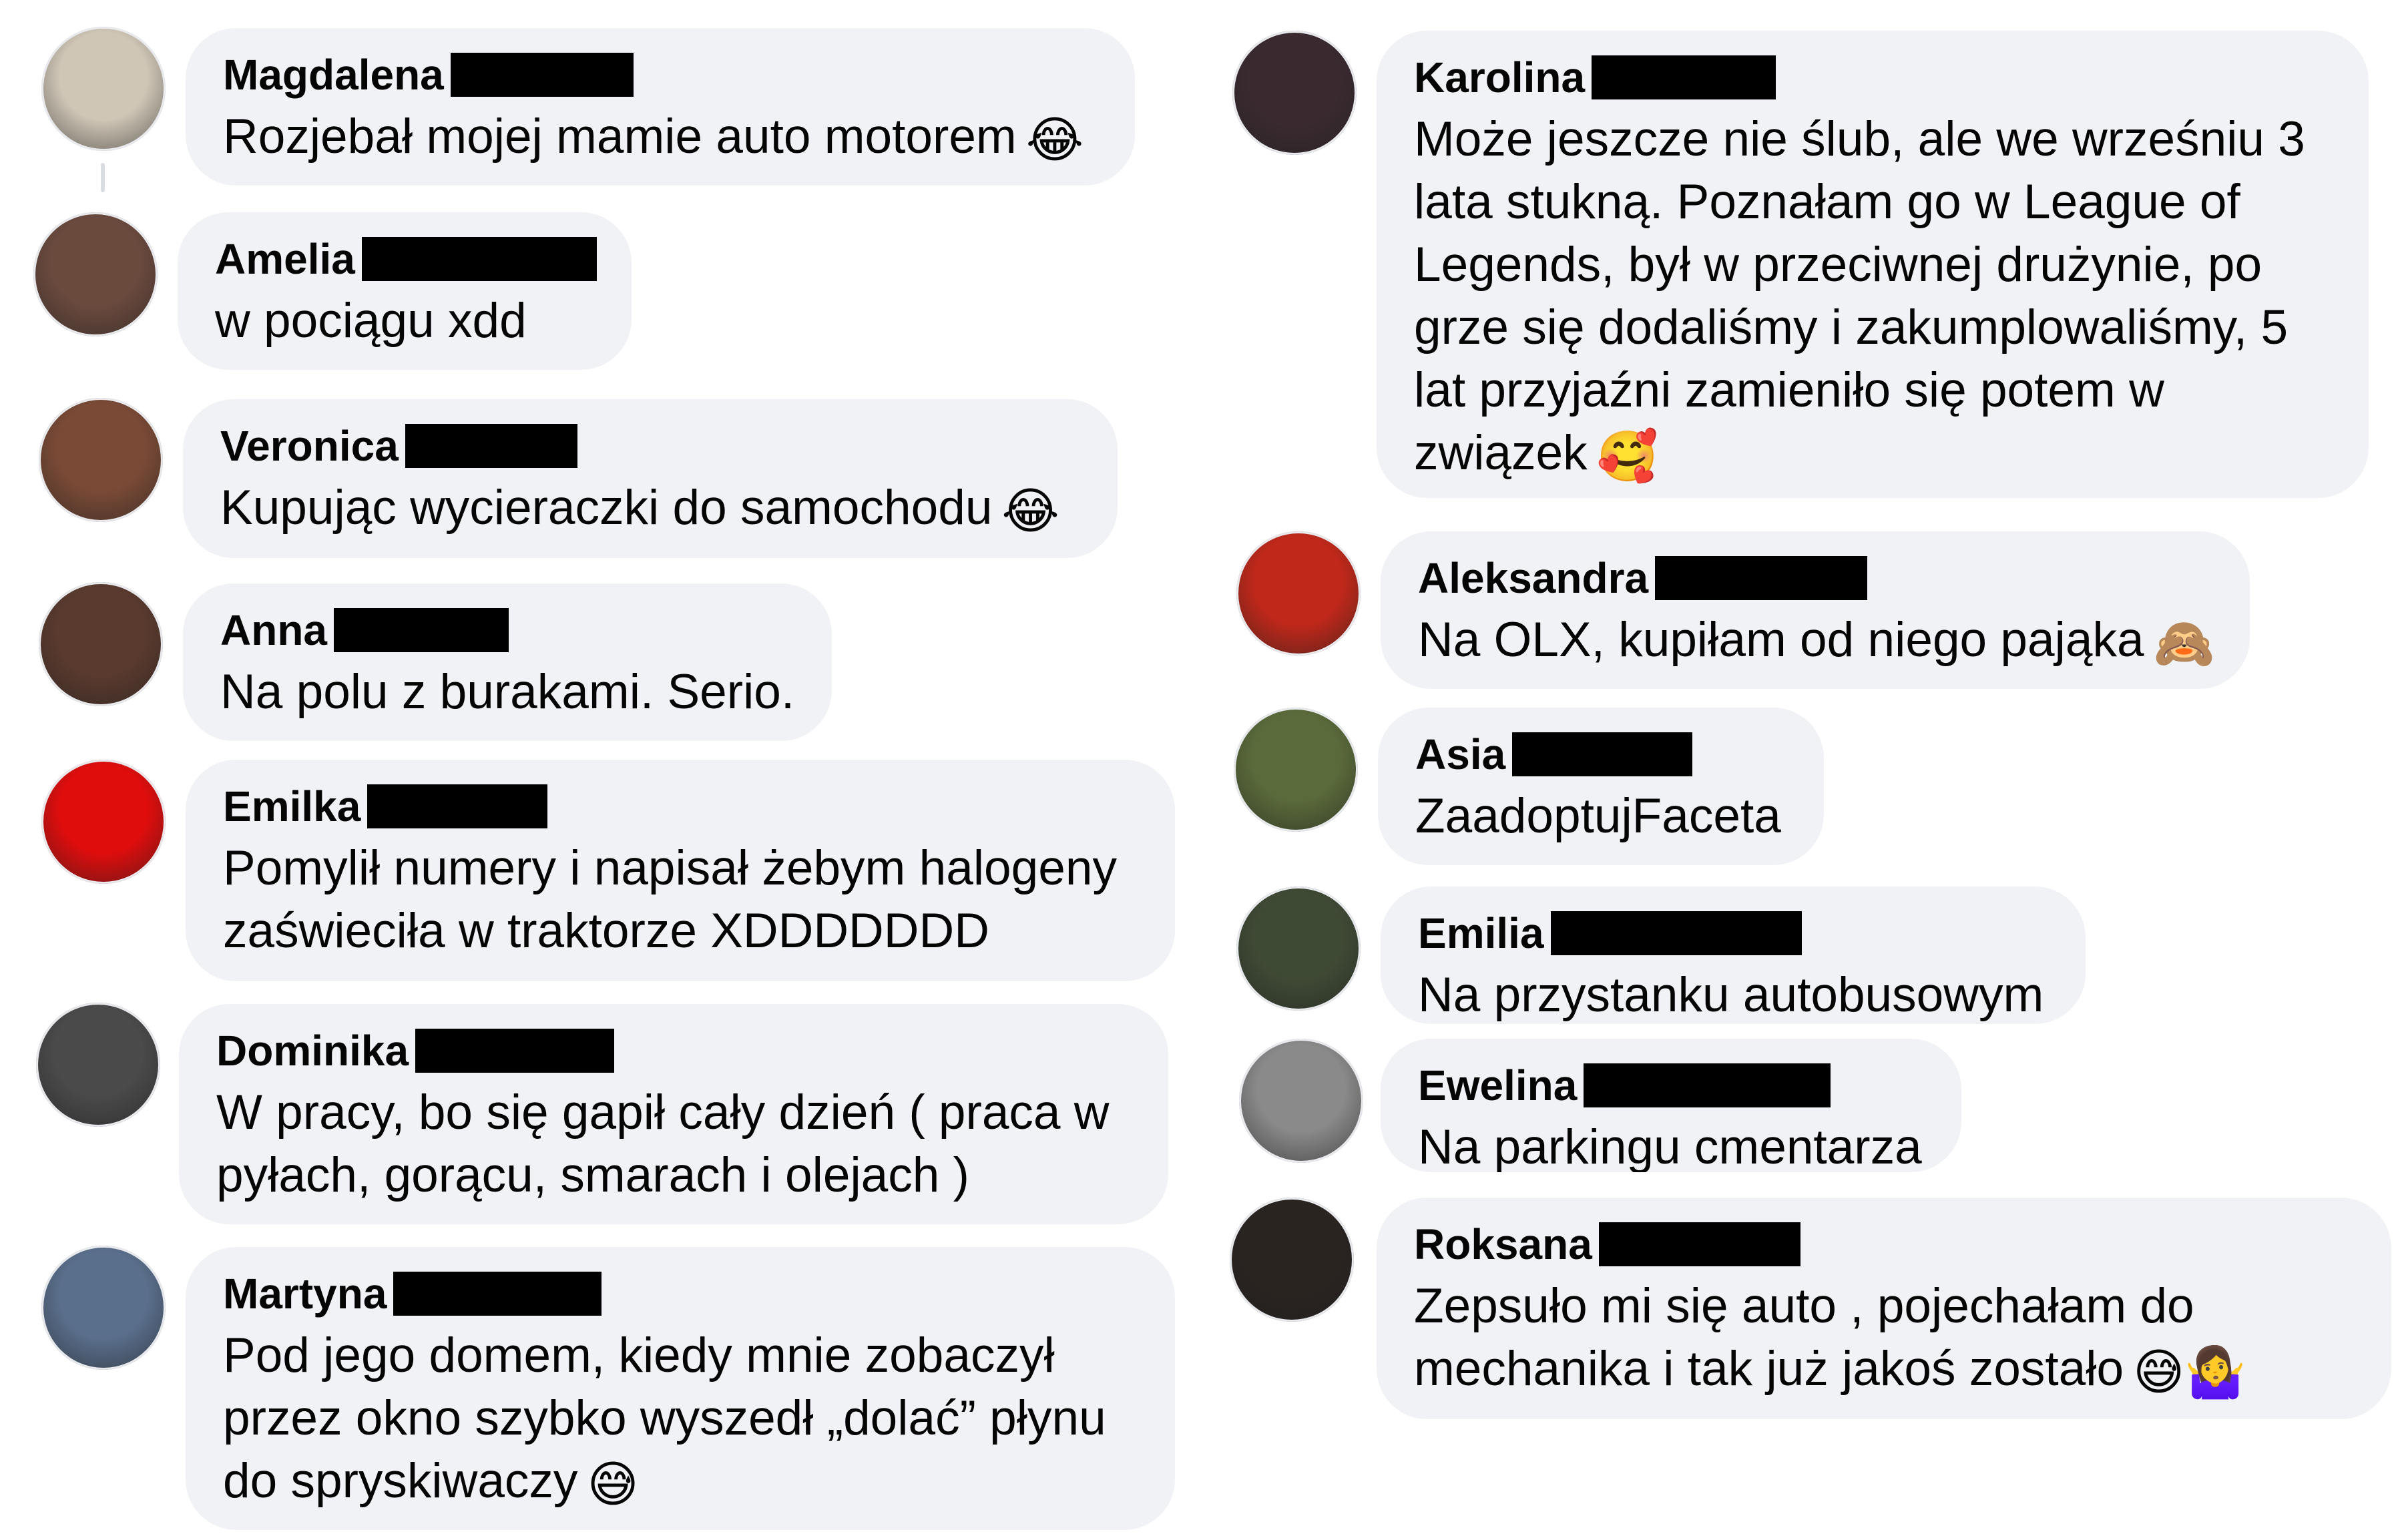 The width and height of the screenshot is (2402, 1540). Describe the element at coordinates (103, 178) in the screenshot. I see `thread-connector` at that location.